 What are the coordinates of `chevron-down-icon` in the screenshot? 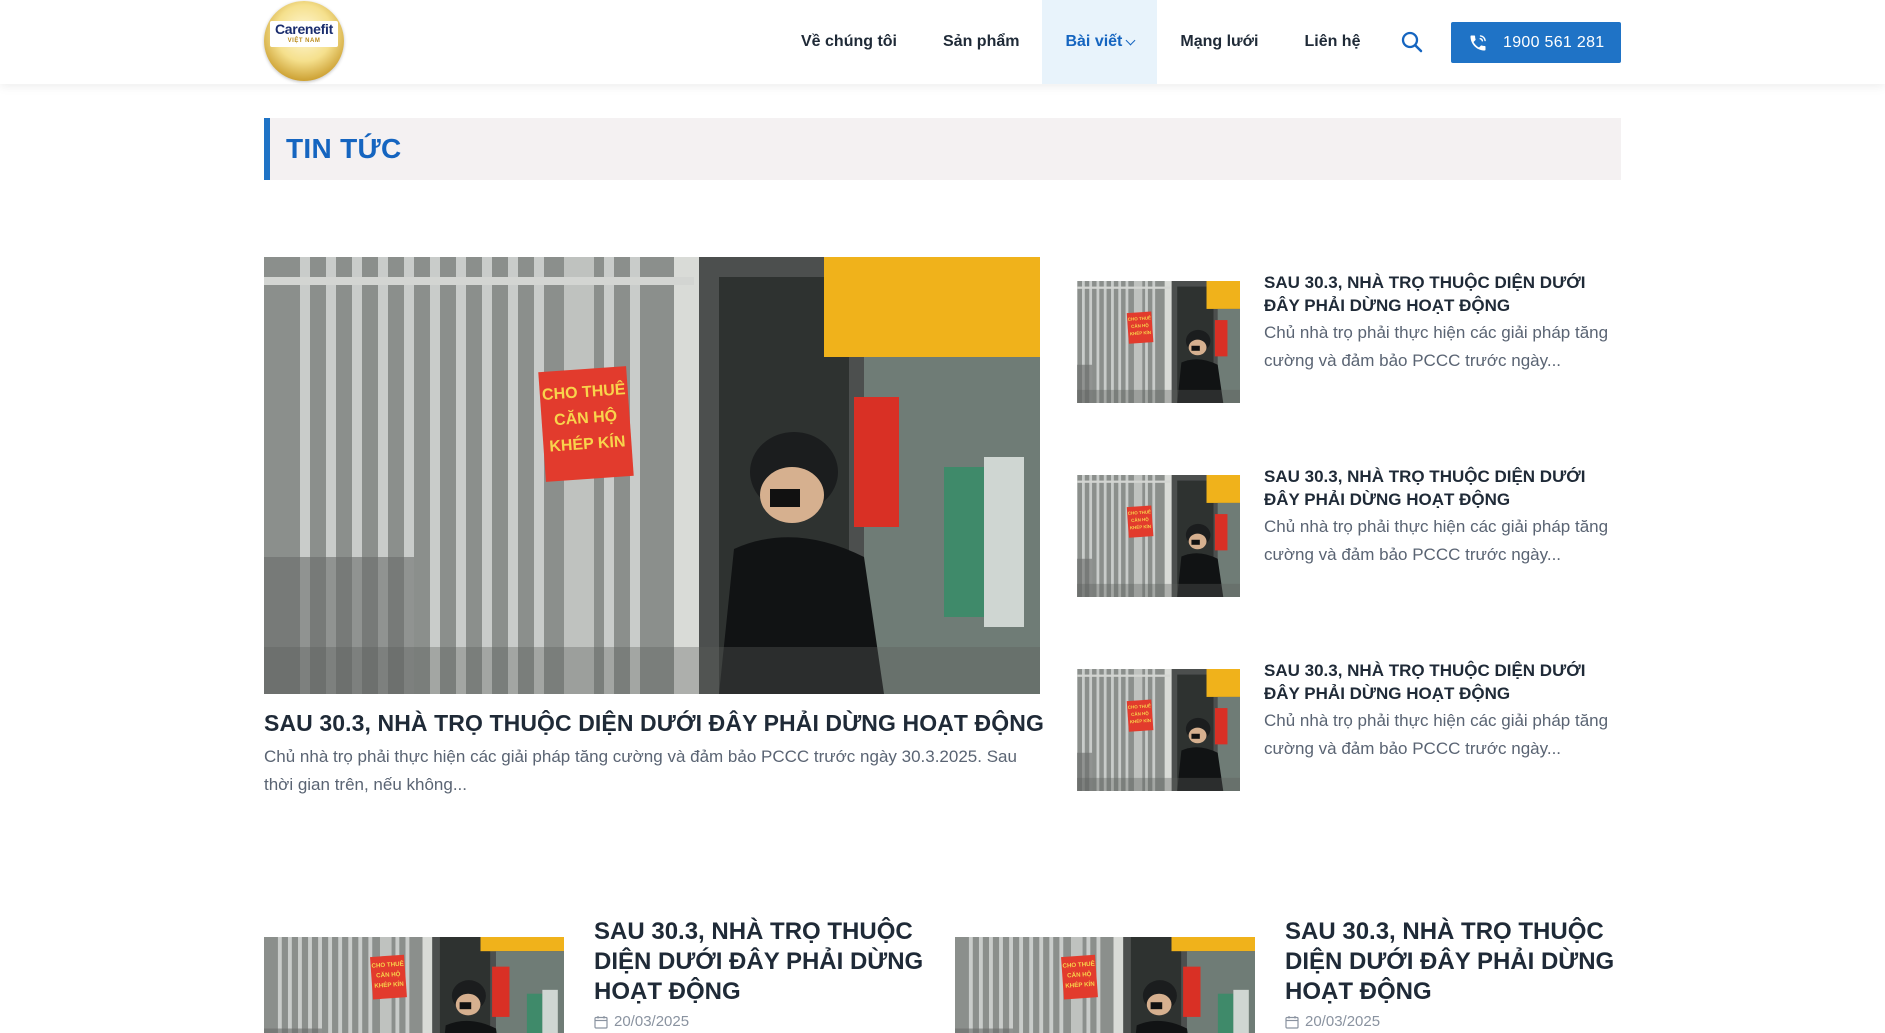 It's located at (1130, 40).